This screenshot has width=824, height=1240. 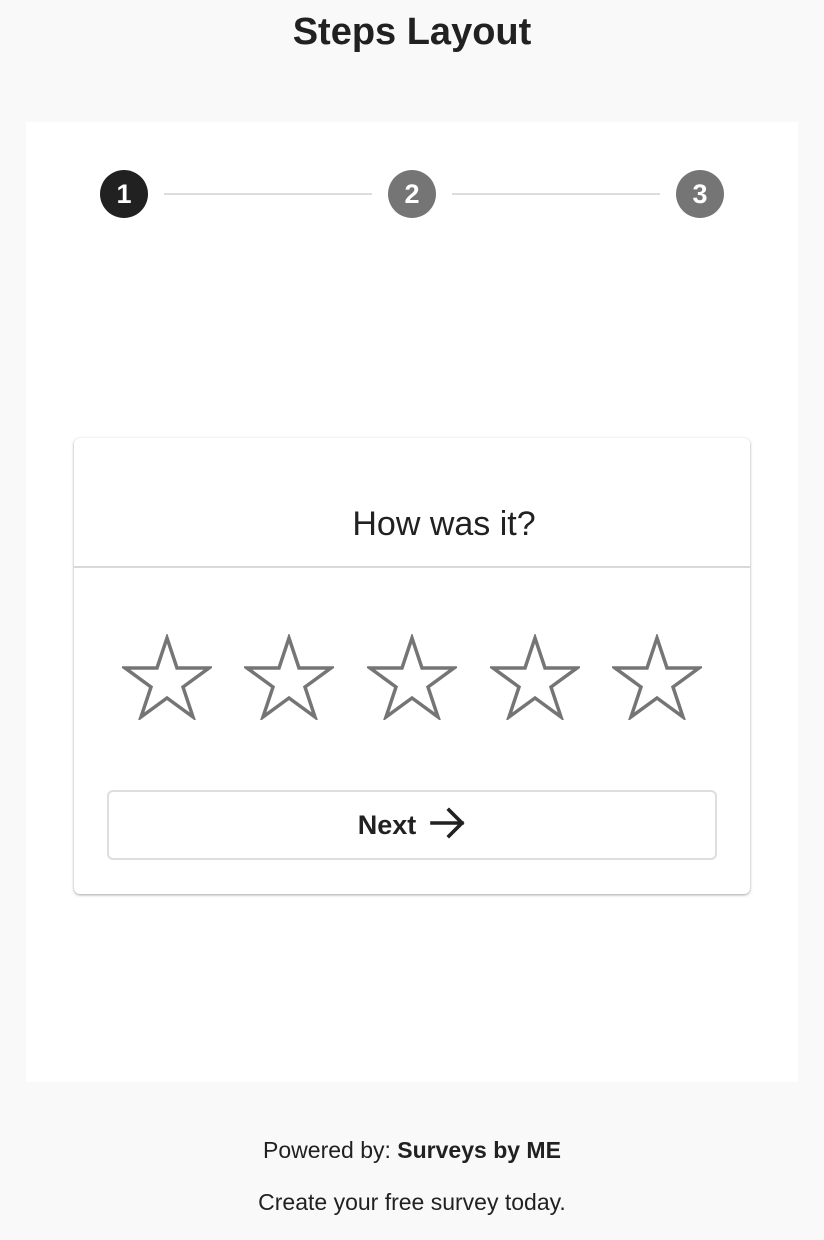 I want to click on star-3-icon, so click(x=412, y=677).